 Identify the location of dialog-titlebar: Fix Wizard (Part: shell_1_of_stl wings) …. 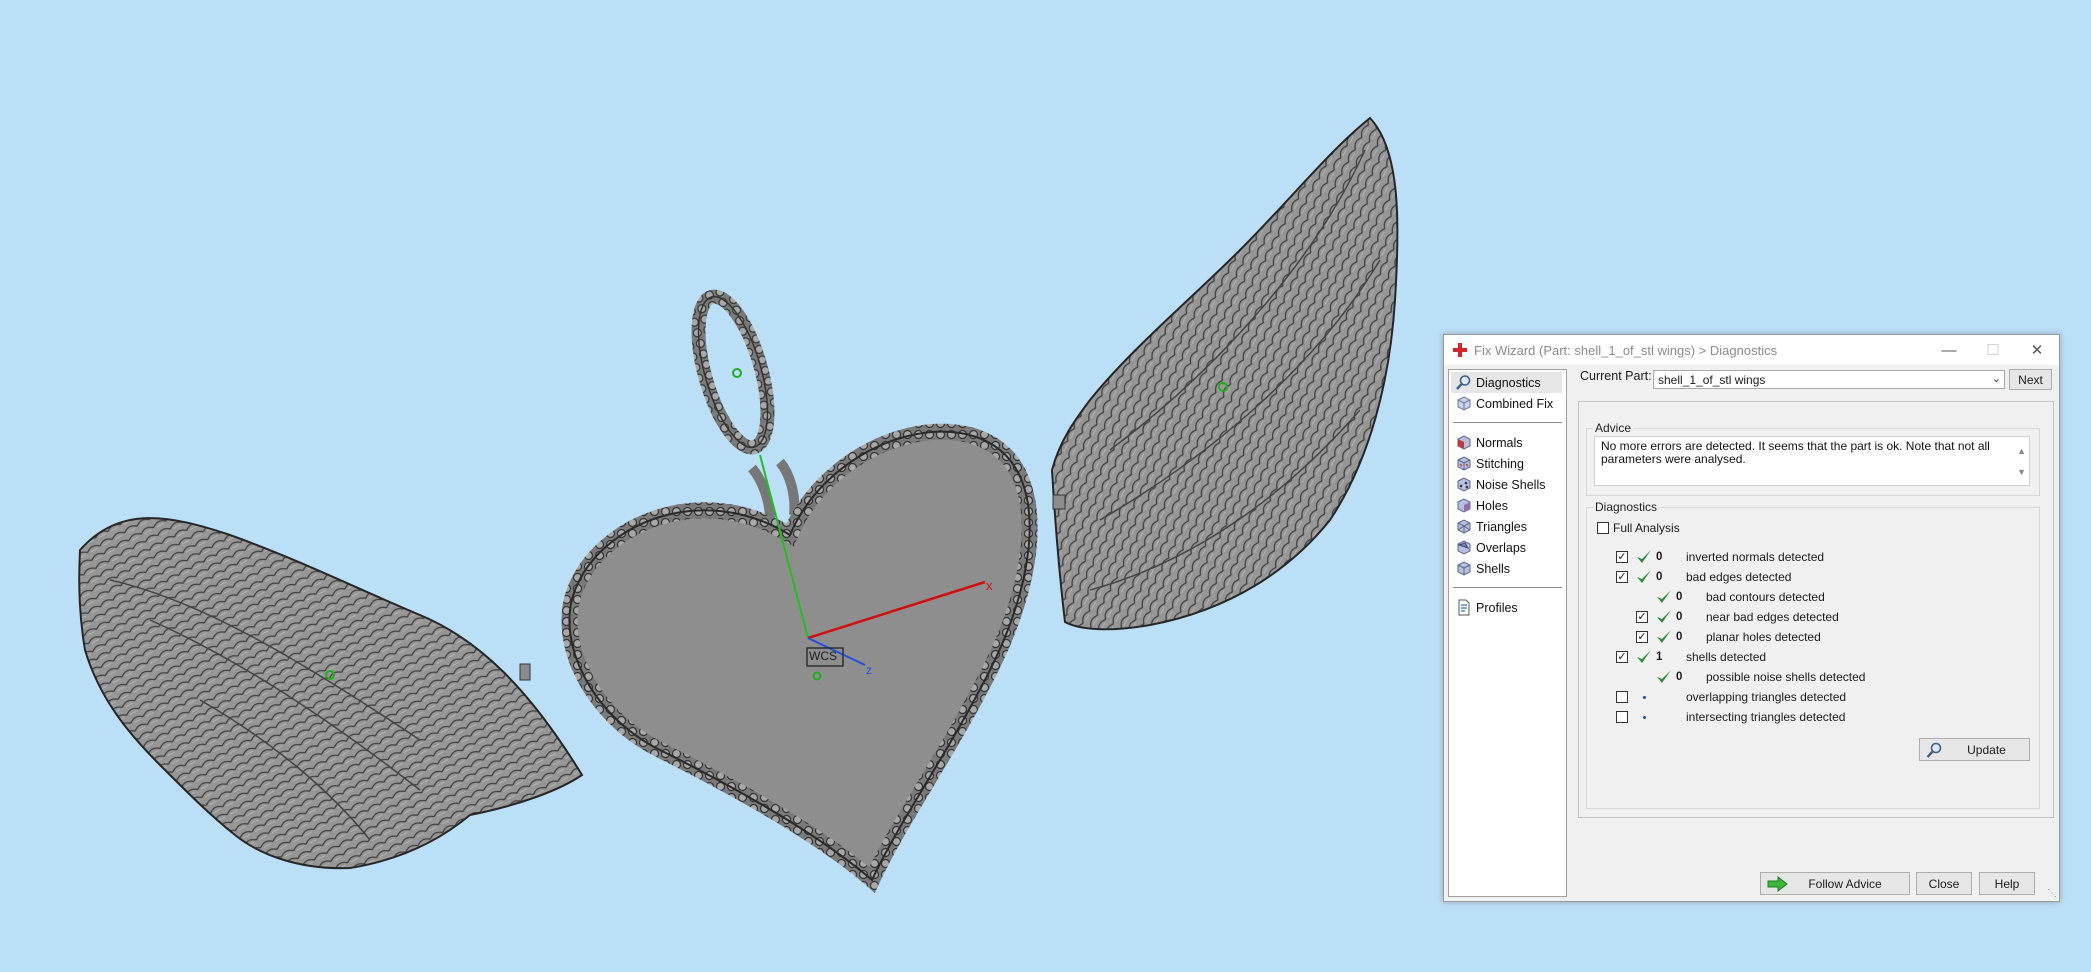
(1751, 350).